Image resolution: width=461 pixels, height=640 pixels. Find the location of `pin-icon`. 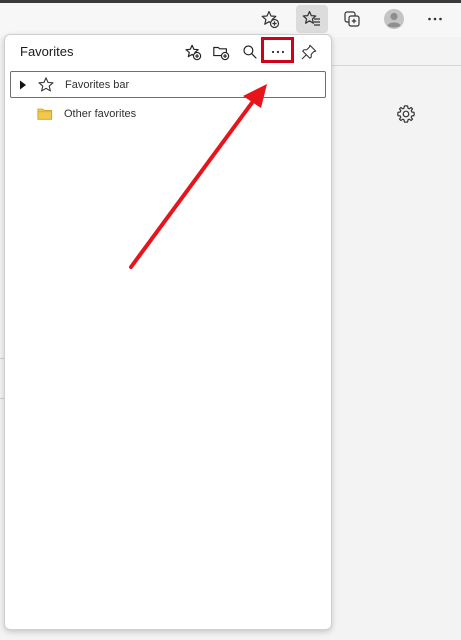

pin-icon is located at coordinates (309, 52).